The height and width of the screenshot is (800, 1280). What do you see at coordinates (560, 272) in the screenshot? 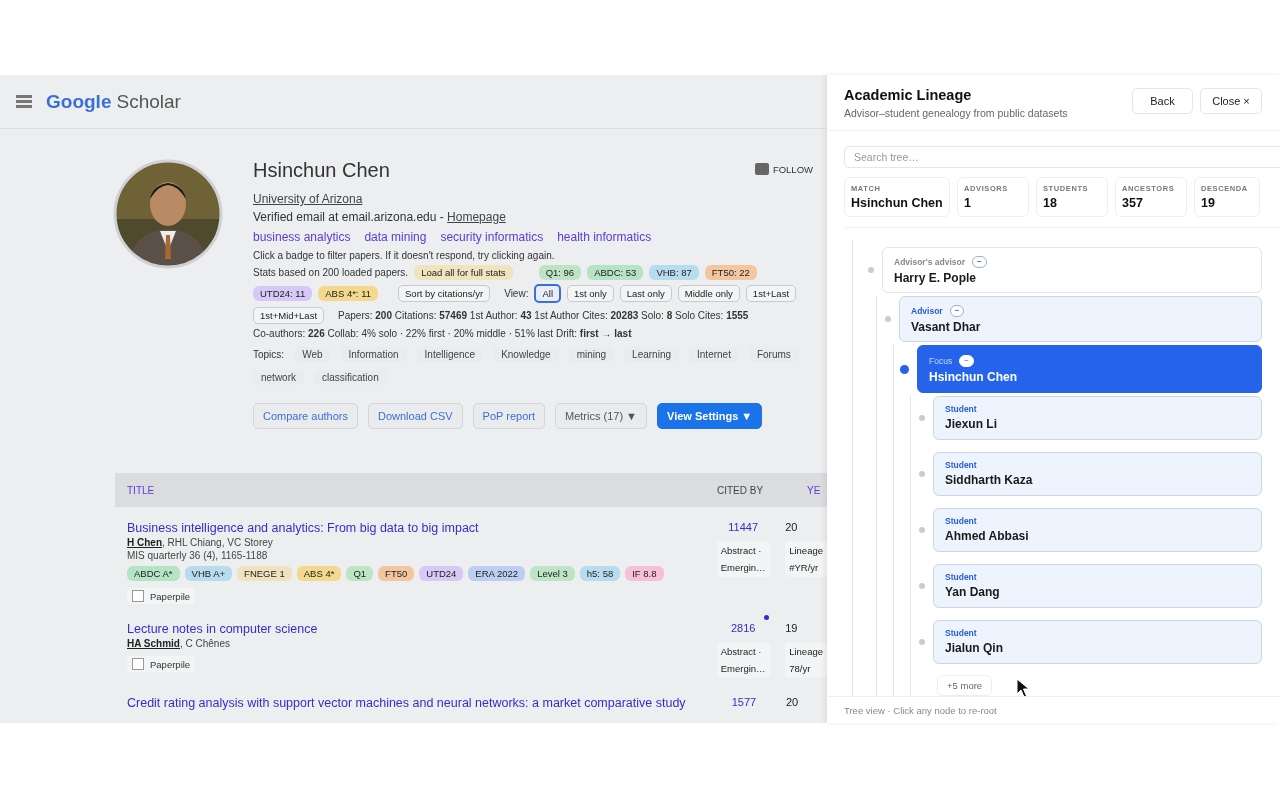
I see `filter-badge: Q1: 96` at bounding box center [560, 272].